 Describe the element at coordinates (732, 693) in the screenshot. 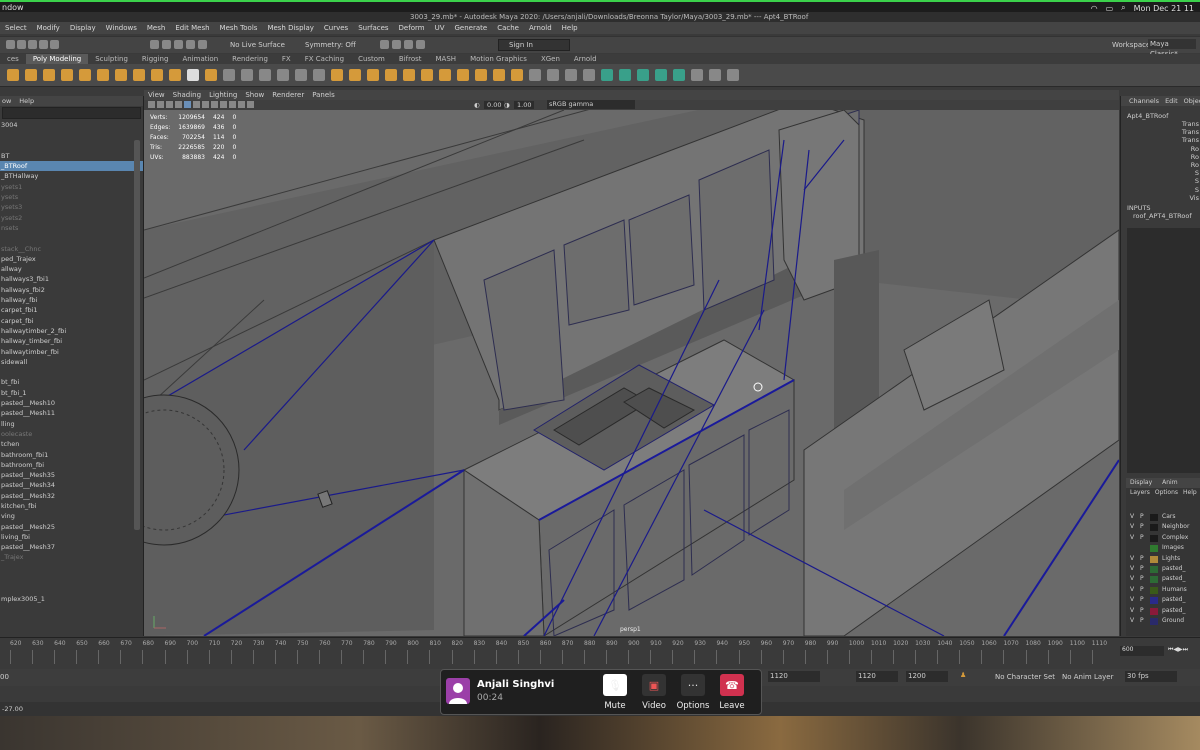

I see `leave-button: ☎ Leave` at that location.